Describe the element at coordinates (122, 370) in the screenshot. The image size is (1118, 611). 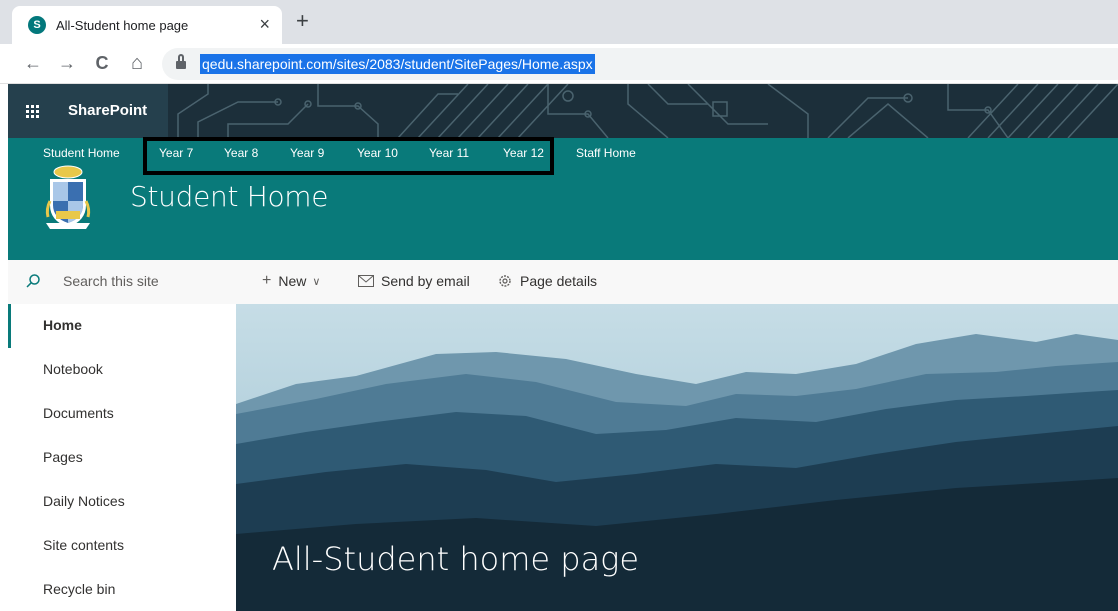
I see `nav-item-notebook: Notebook` at that location.